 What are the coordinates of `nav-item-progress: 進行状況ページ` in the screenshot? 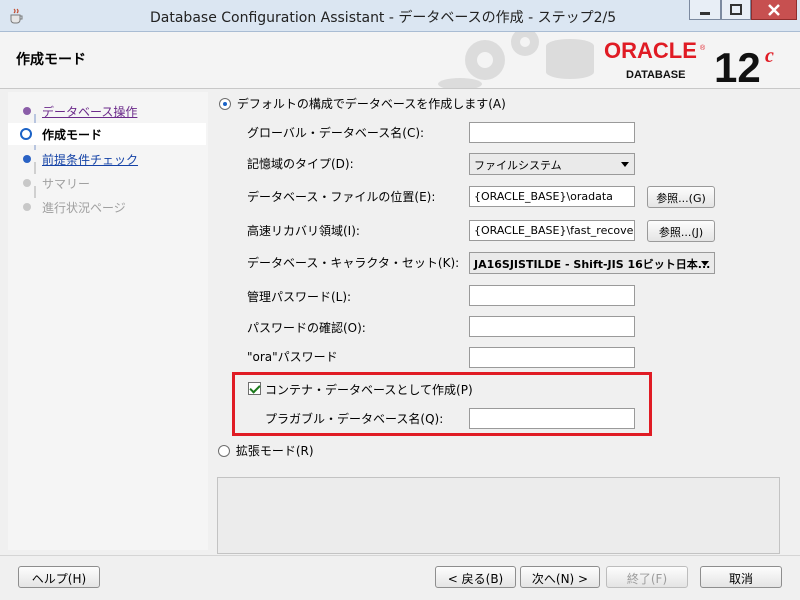 It's located at (107, 207).